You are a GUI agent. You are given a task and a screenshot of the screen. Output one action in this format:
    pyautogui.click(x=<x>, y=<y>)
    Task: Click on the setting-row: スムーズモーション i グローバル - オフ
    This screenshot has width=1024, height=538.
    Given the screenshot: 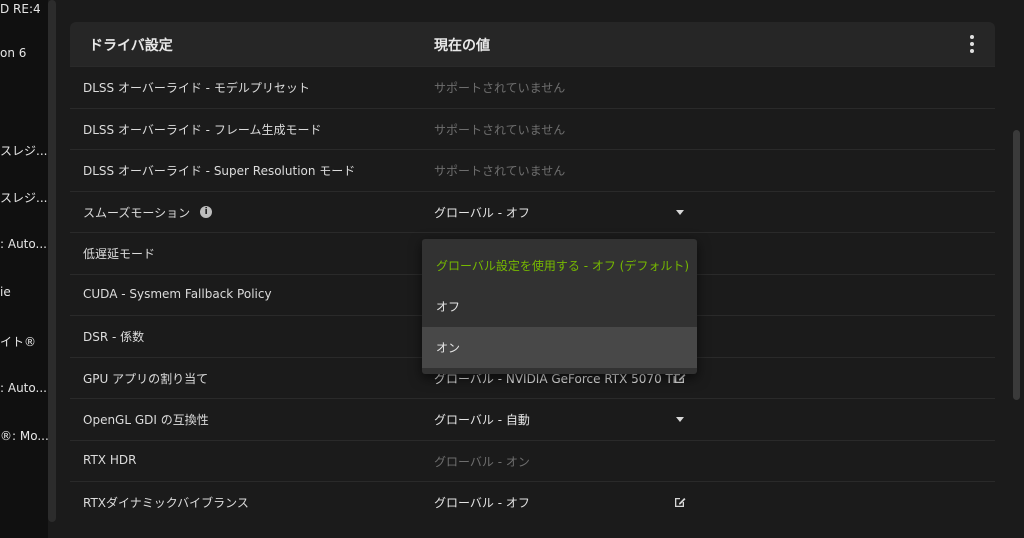 What is the action you would take?
    pyautogui.click(x=532, y=211)
    